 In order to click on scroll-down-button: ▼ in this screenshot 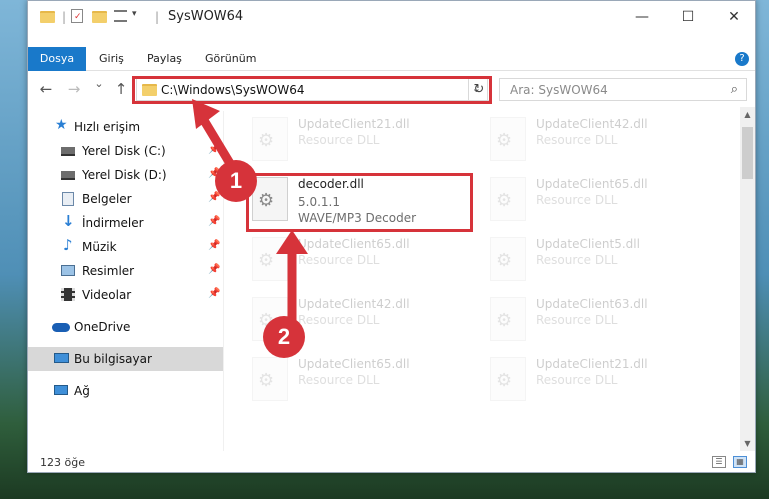, I will do `click(747, 443)`.